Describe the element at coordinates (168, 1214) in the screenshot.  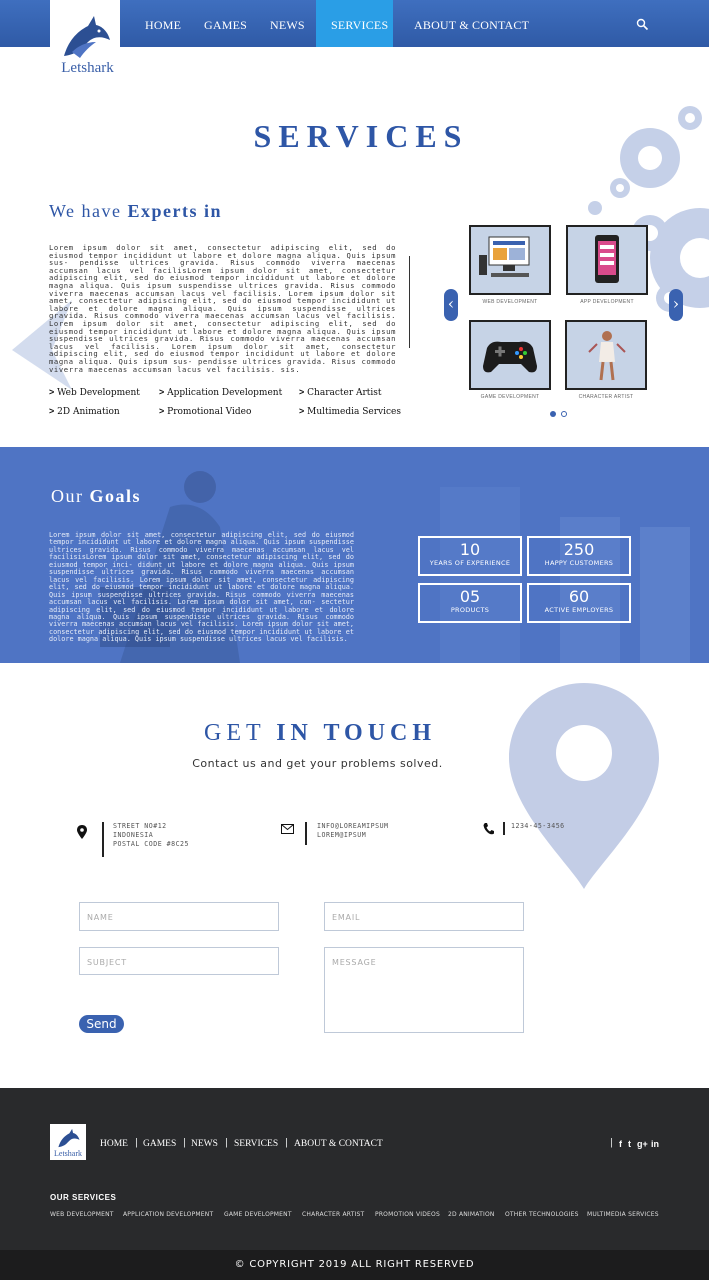
I see `footer-service-link: APPLICATION DEVELOPMENT` at that location.